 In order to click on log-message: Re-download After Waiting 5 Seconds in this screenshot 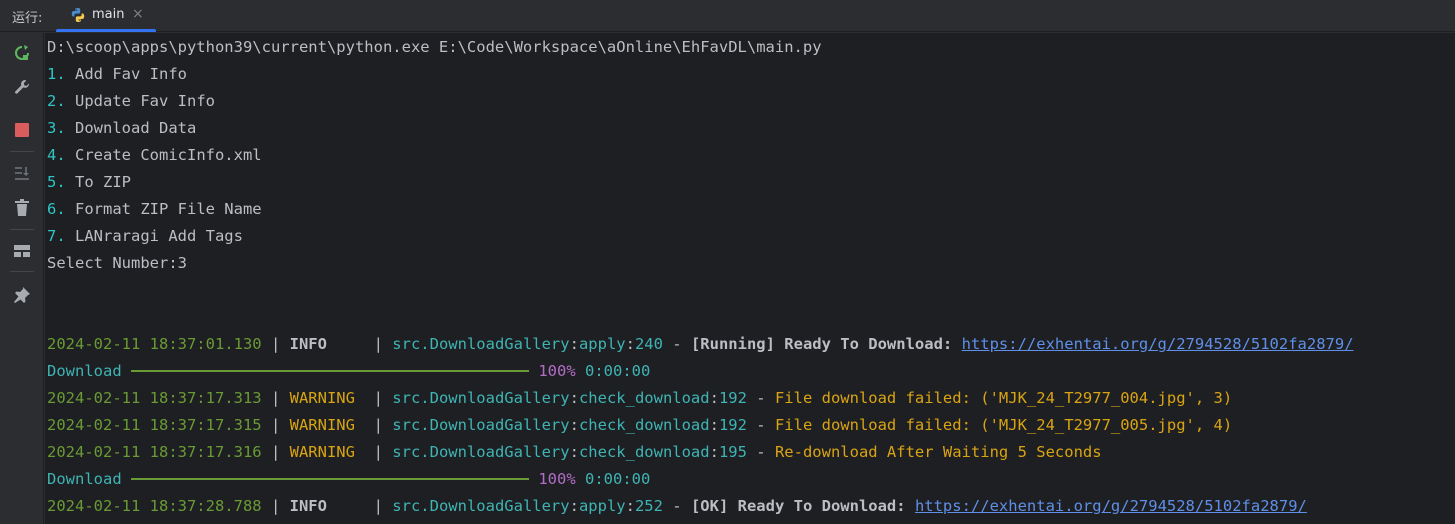, I will do `click(938, 452)`.